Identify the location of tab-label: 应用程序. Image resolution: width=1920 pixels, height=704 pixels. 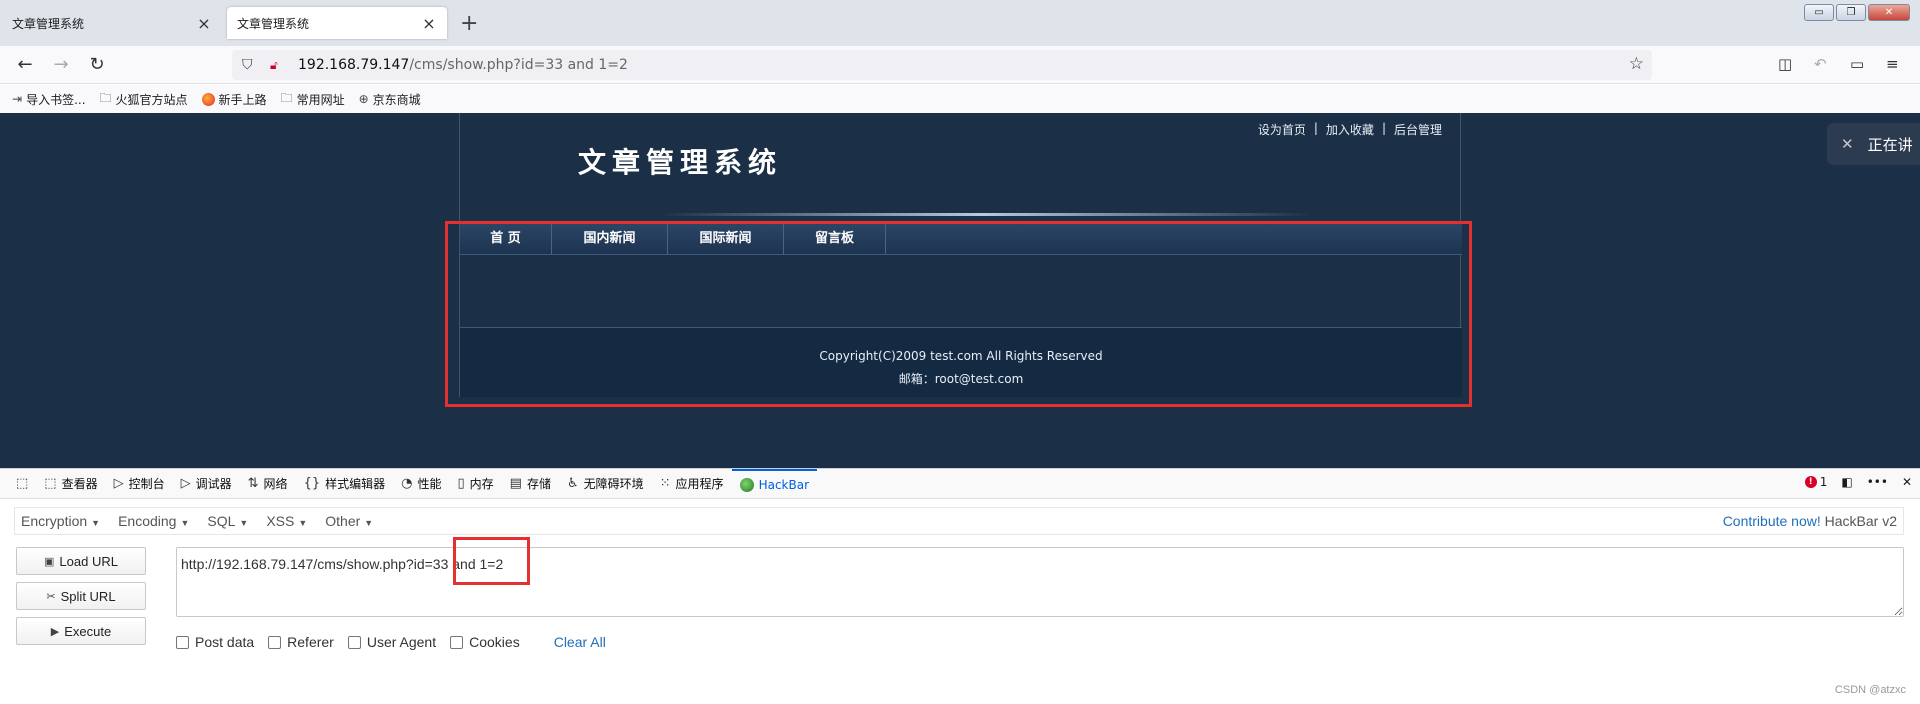
(699, 484).